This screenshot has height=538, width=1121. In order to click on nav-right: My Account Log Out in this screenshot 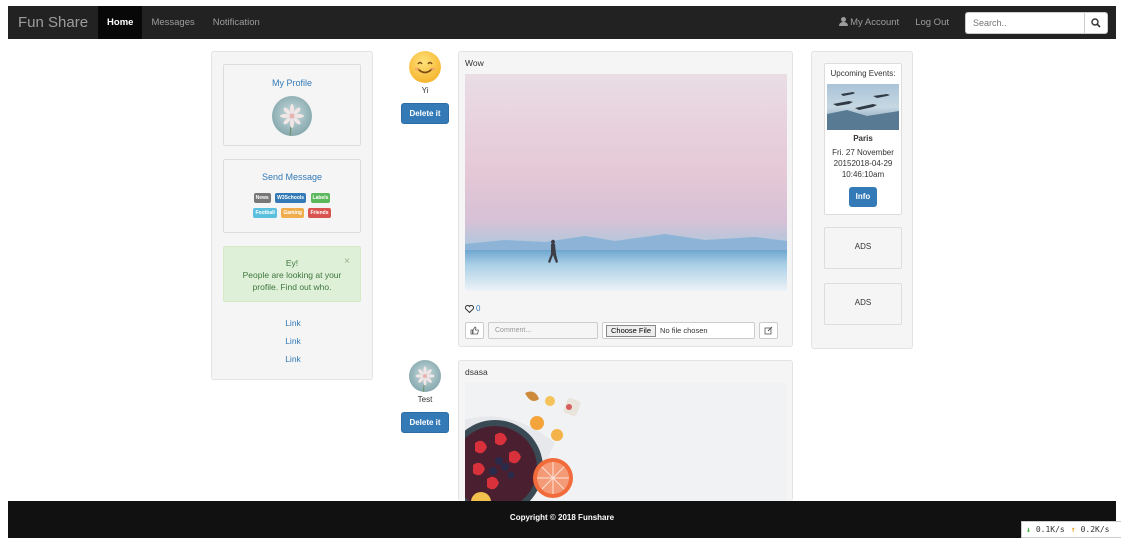, I will do `click(973, 22)`.